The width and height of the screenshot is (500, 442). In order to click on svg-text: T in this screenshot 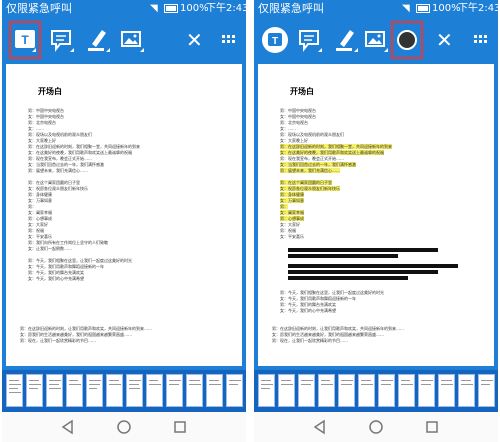, I will do `click(275, 41)`.